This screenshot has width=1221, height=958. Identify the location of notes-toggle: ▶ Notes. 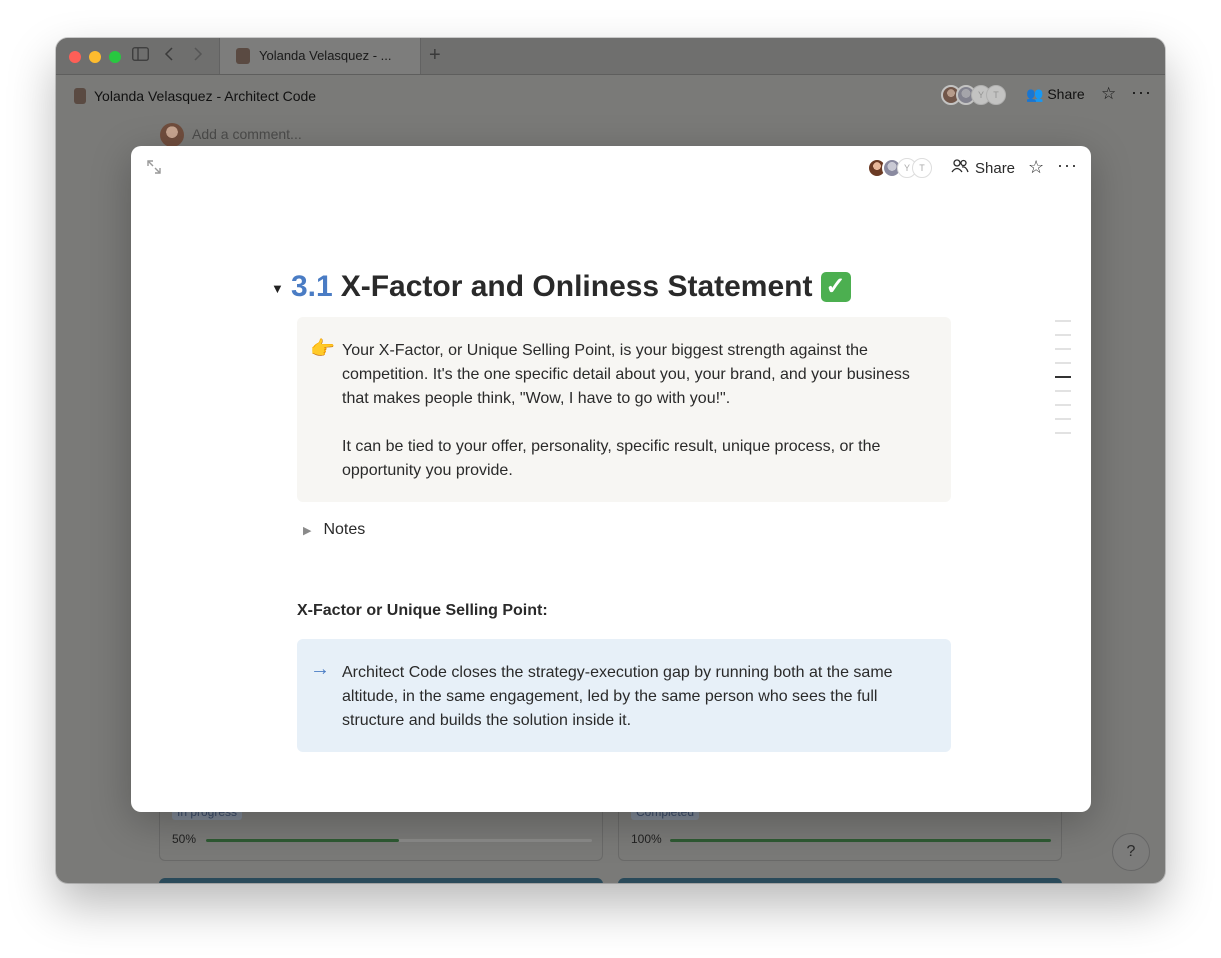
(334, 530).